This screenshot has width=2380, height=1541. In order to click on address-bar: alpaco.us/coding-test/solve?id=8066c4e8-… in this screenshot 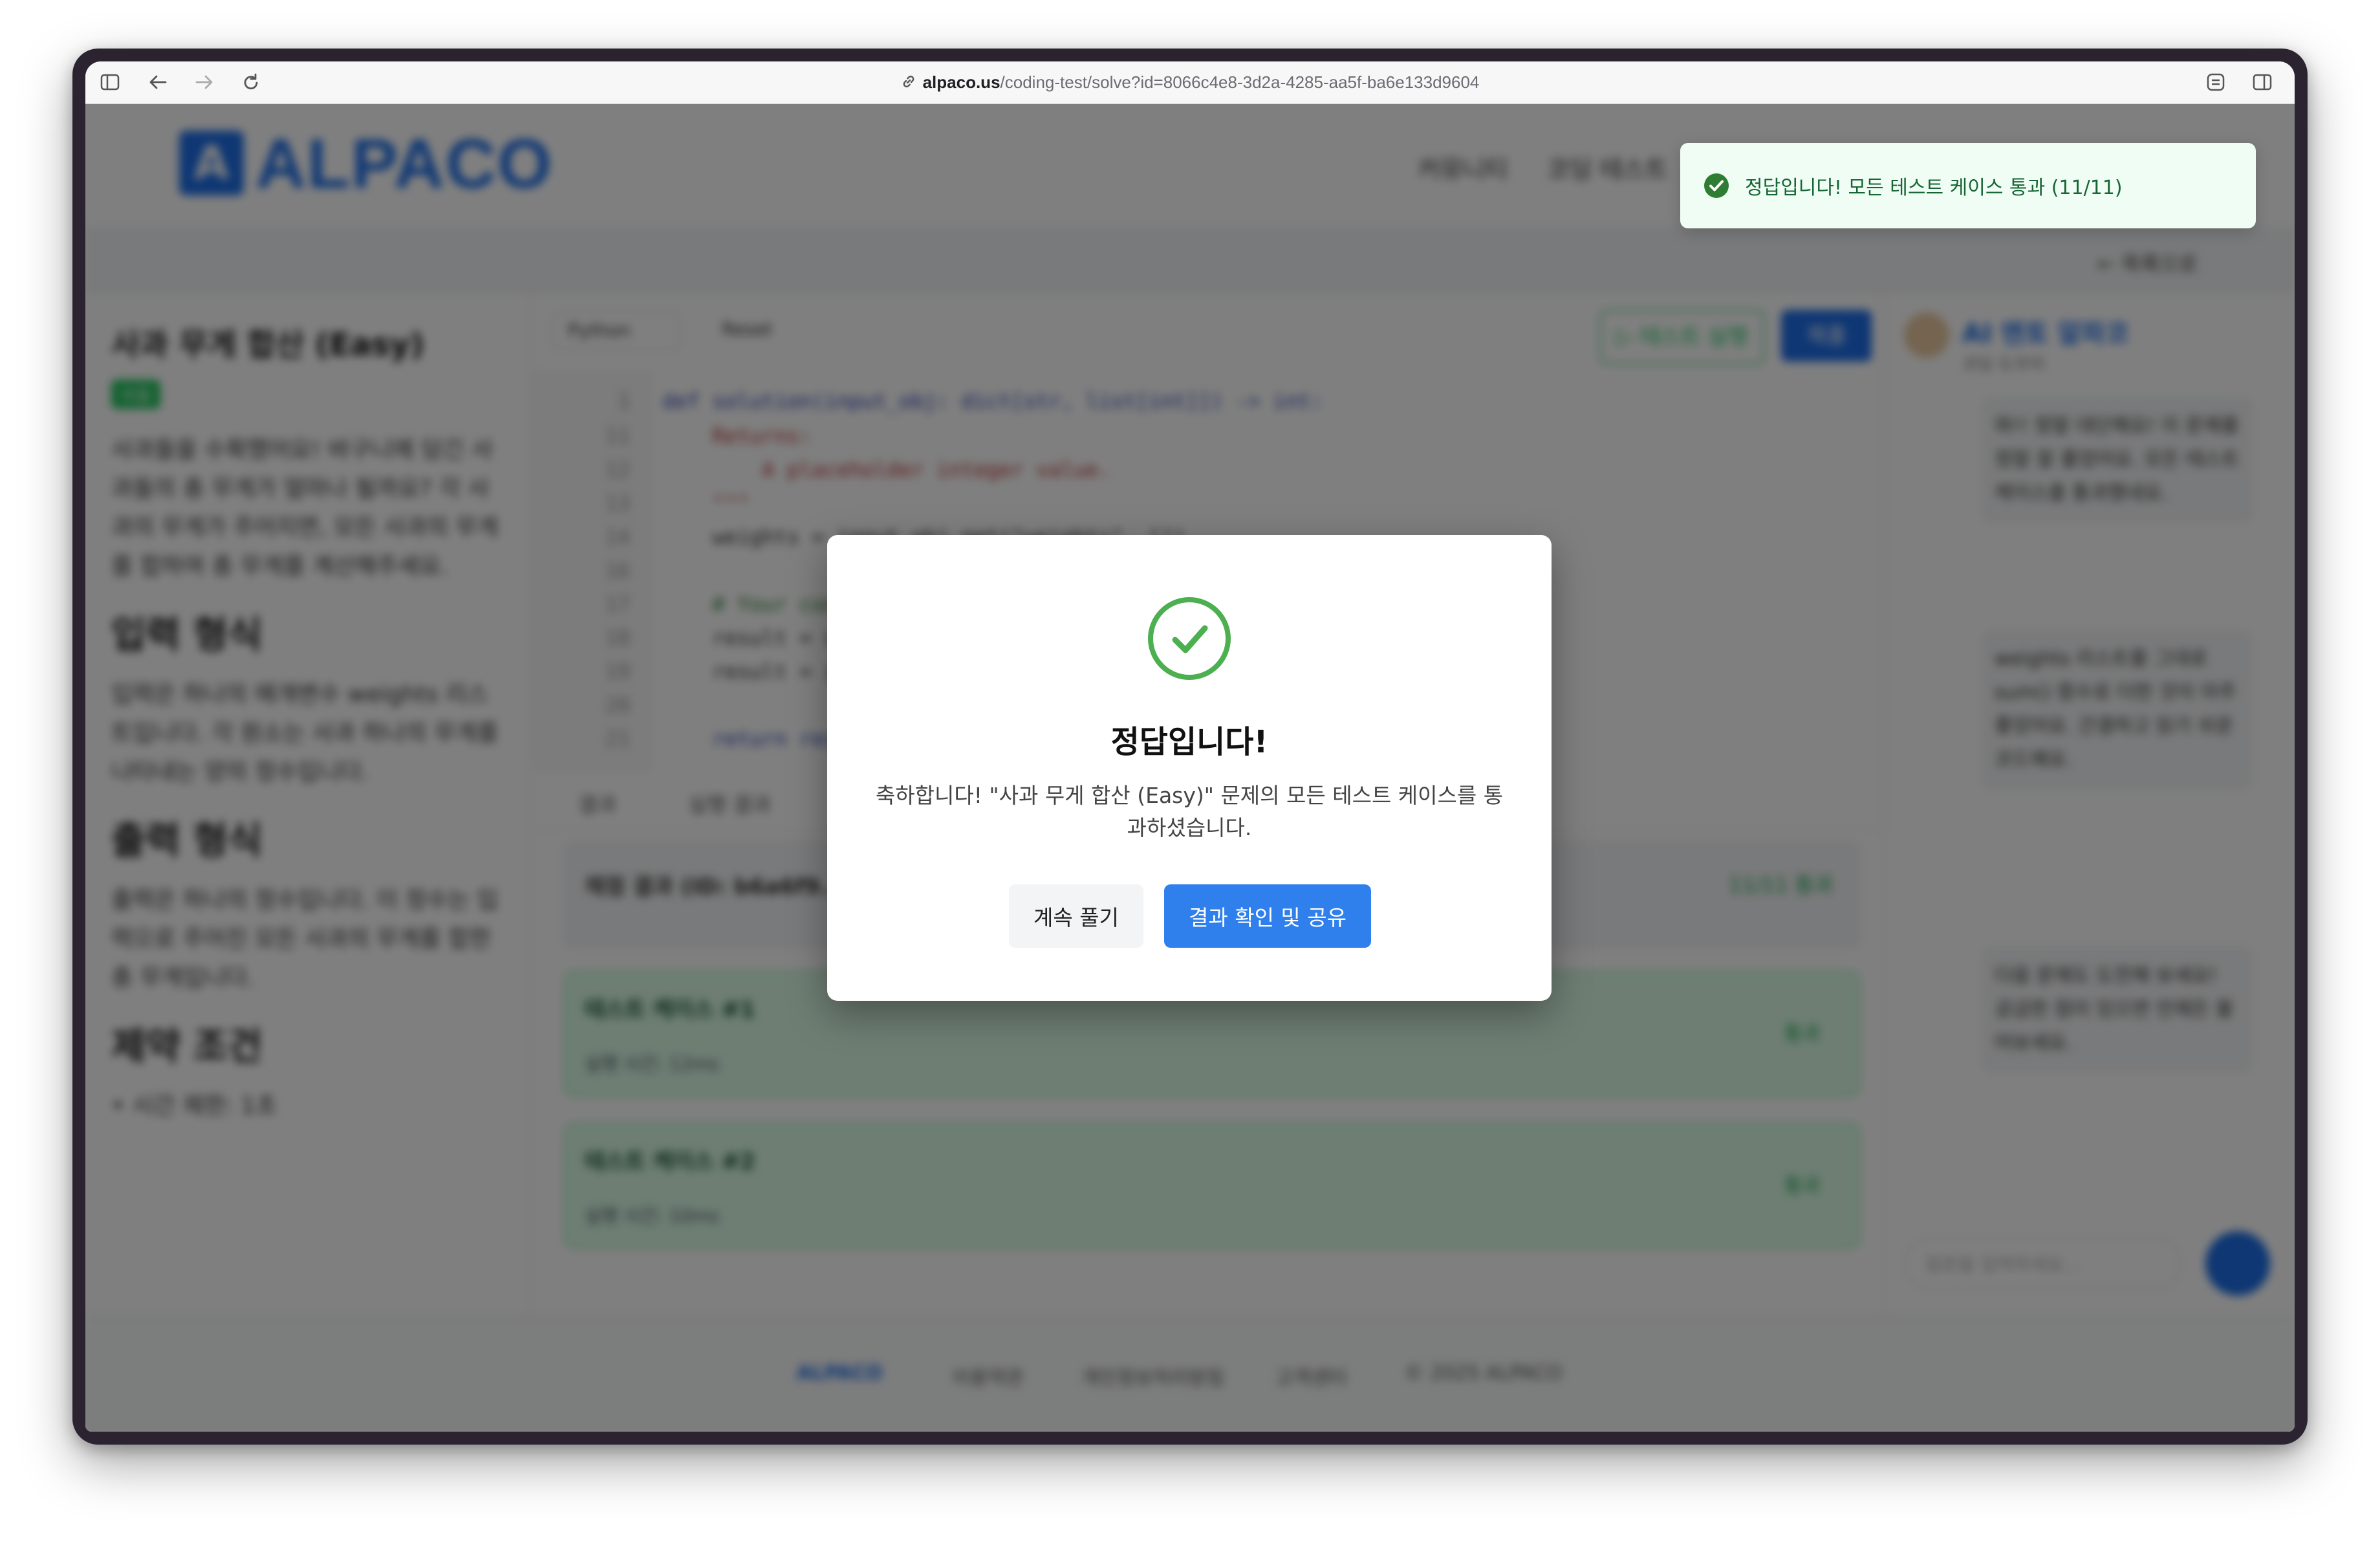, I will do `click(1190, 82)`.